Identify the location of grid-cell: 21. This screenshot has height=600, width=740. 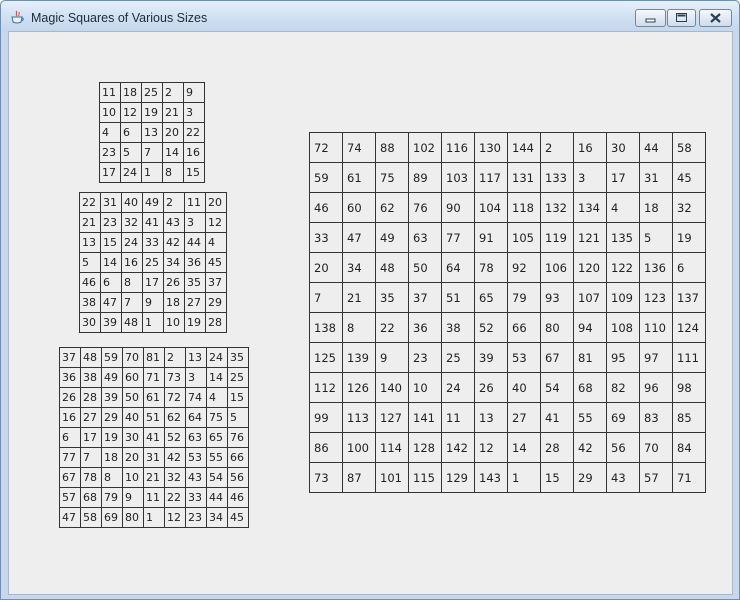
(154, 477).